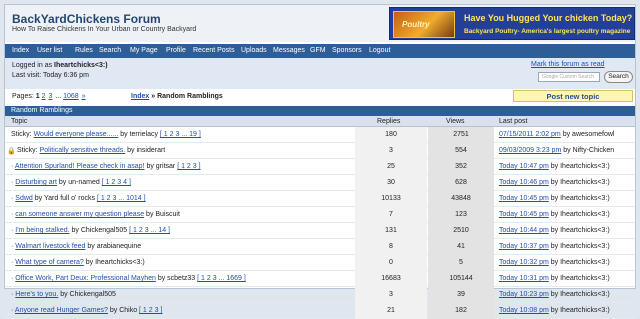  What do you see at coordinates (530, 150) in the screenshot?
I see `last-post-date: 09/03/2009 3:23 pm` at bounding box center [530, 150].